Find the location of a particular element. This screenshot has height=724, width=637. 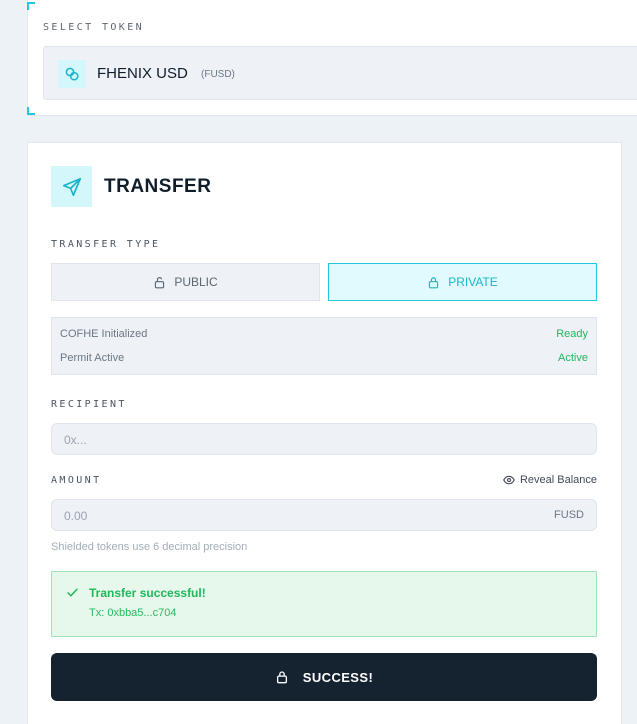

token-symbol: (FUSD) is located at coordinates (218, 74).